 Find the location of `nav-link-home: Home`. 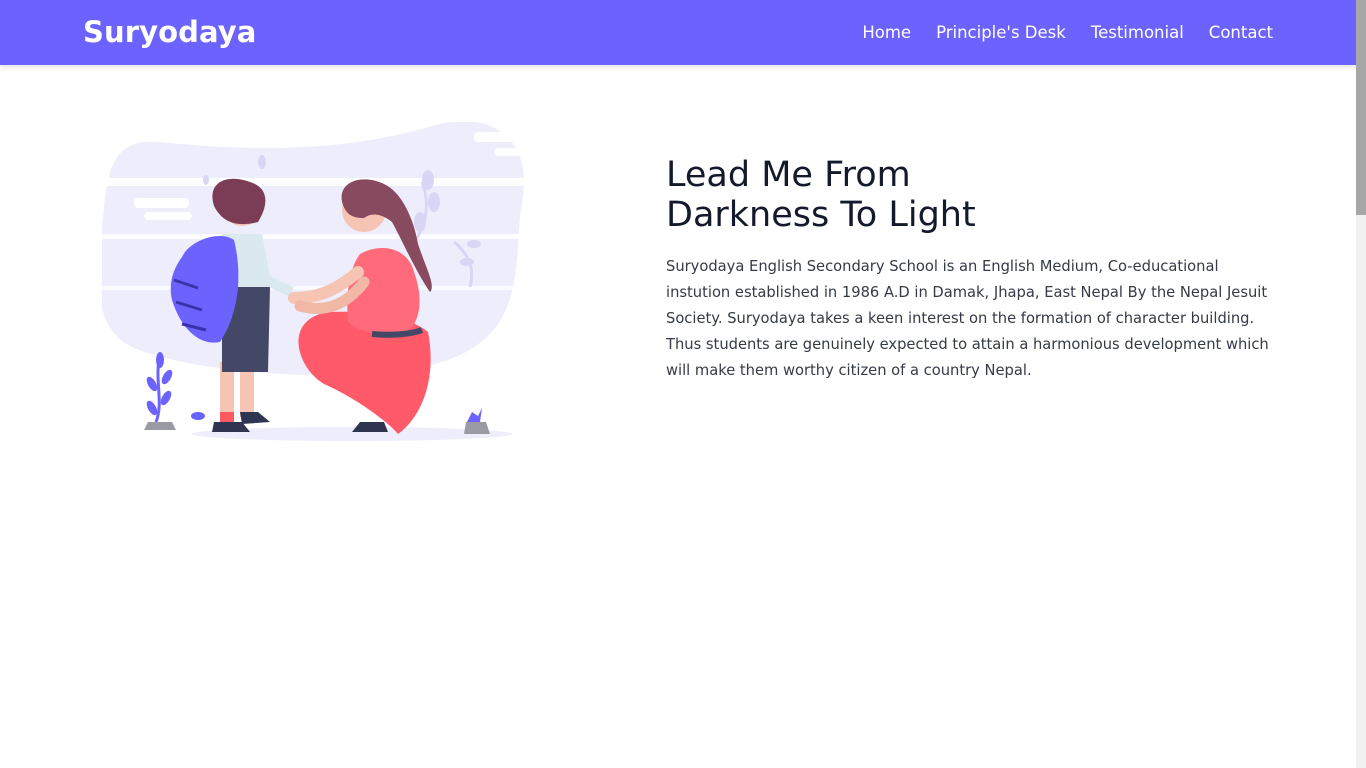

nav-link-home: Home is located at coordinates (886, 33).